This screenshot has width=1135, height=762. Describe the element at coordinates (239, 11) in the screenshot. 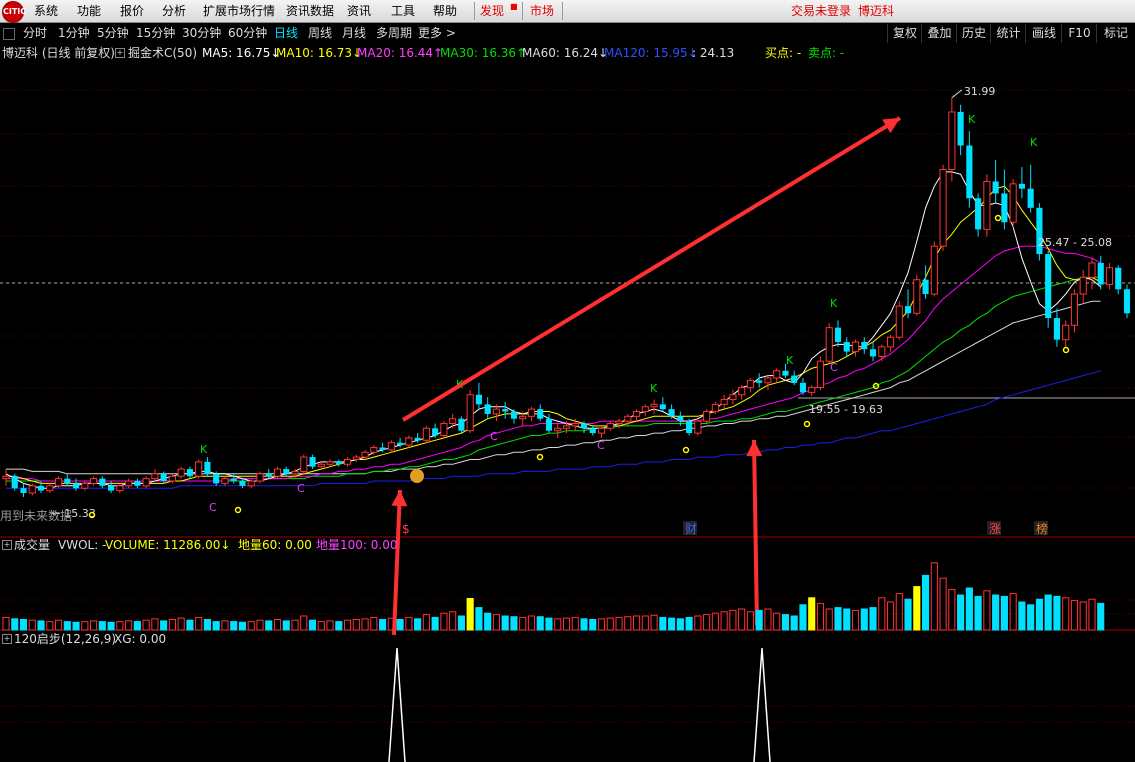

I see `menu-extended-market: 扩展市场行情` at that location.